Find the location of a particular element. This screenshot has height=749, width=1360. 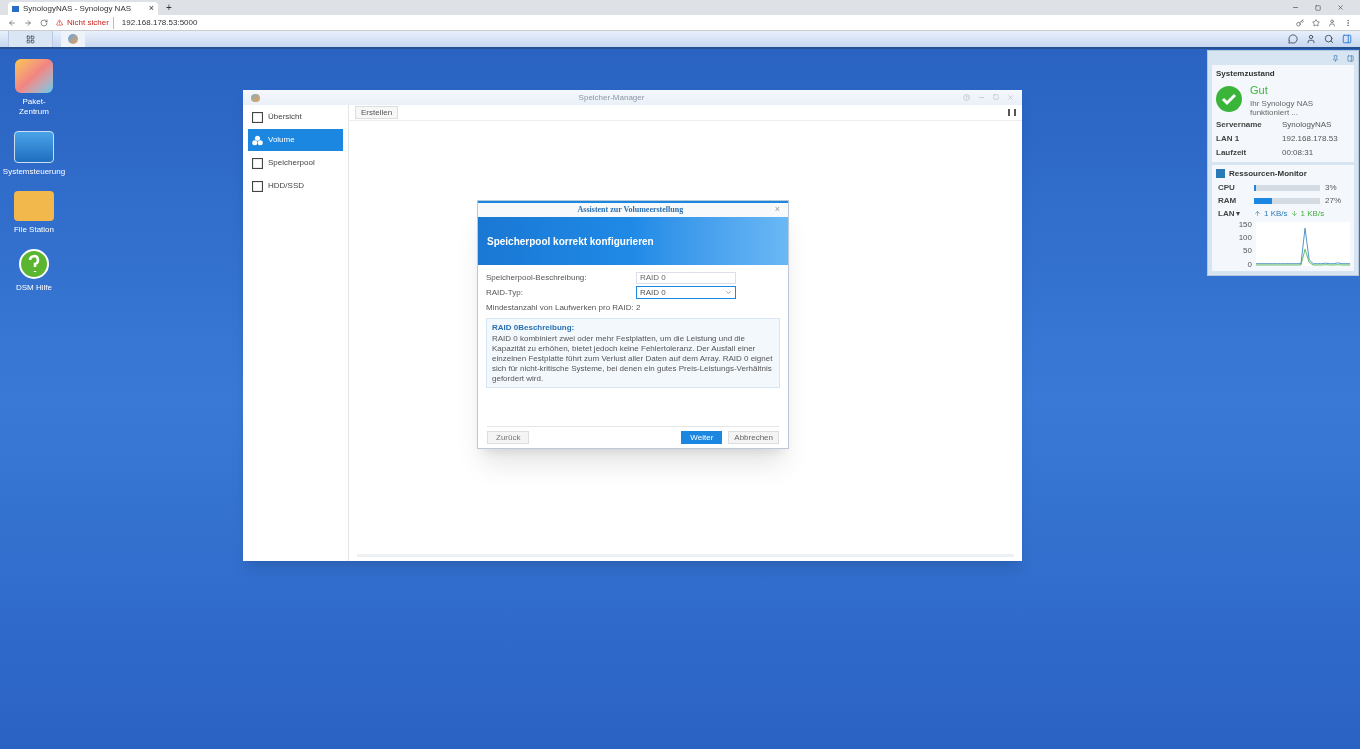

pin-icon is located at coordinates (1335, 58).